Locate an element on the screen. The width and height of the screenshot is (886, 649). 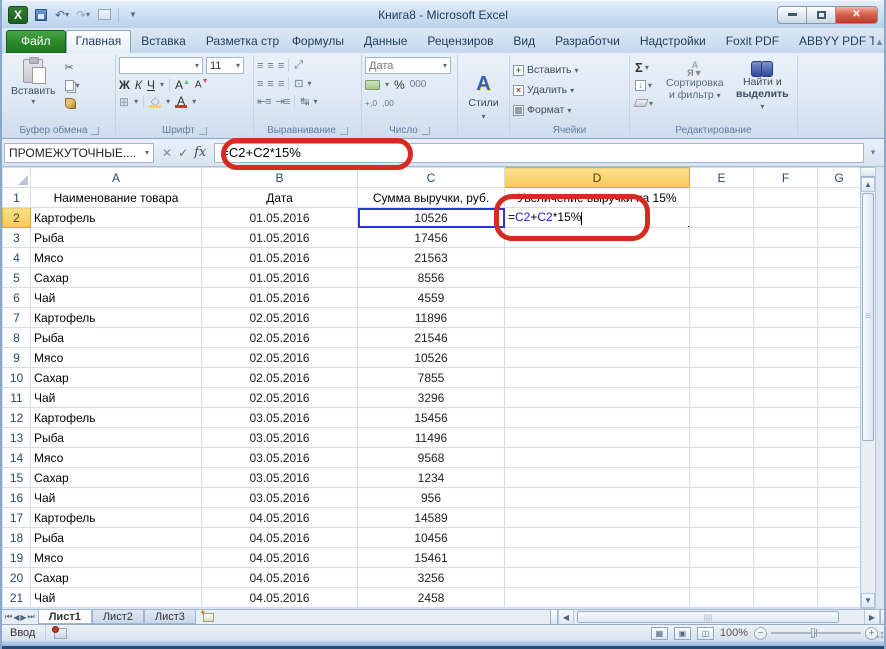
ribbon-tab-Данные: Данные is located at coordinates (385, 41).